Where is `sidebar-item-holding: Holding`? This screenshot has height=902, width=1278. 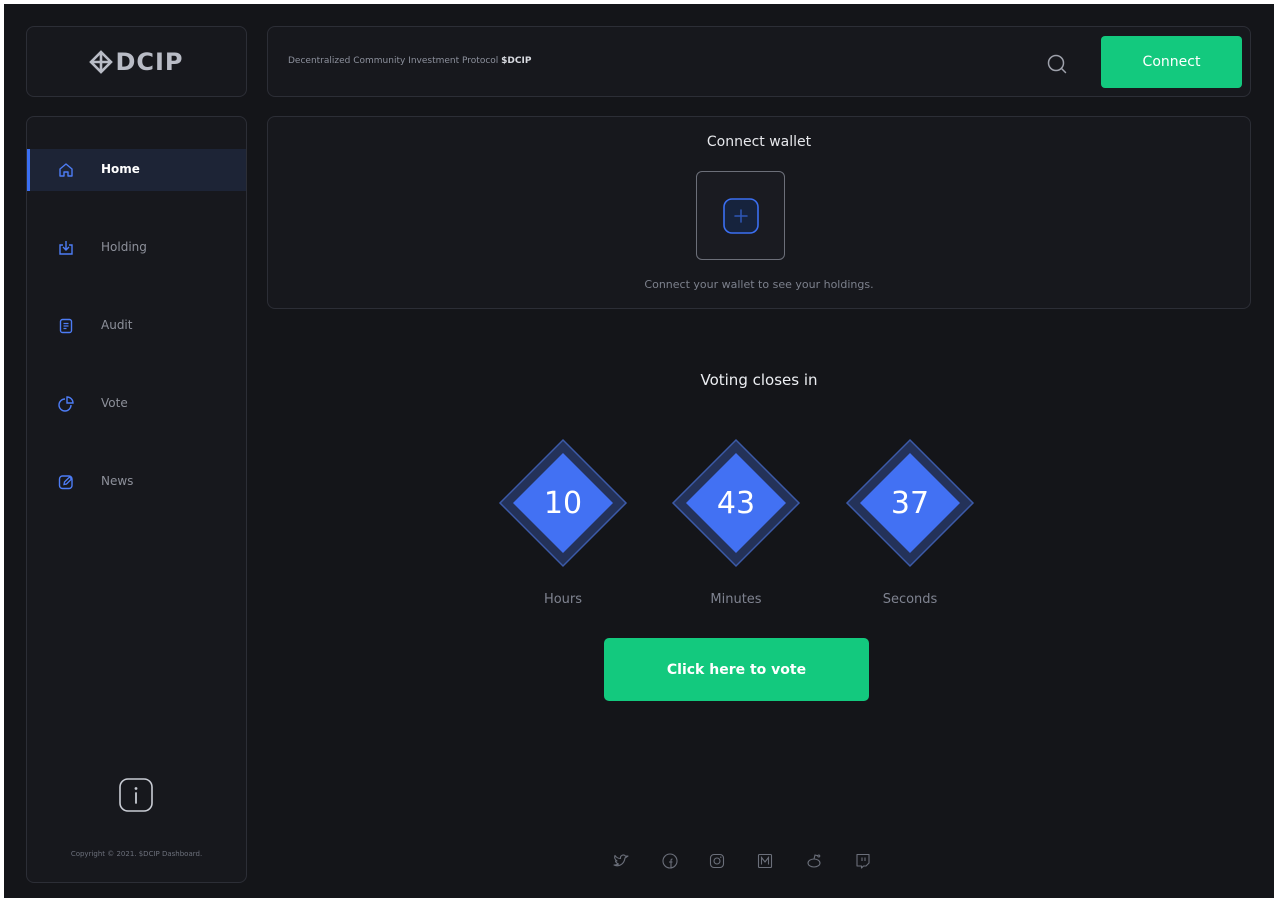
sidebar-item-holding: Holding is located at coordinates (136, 248).